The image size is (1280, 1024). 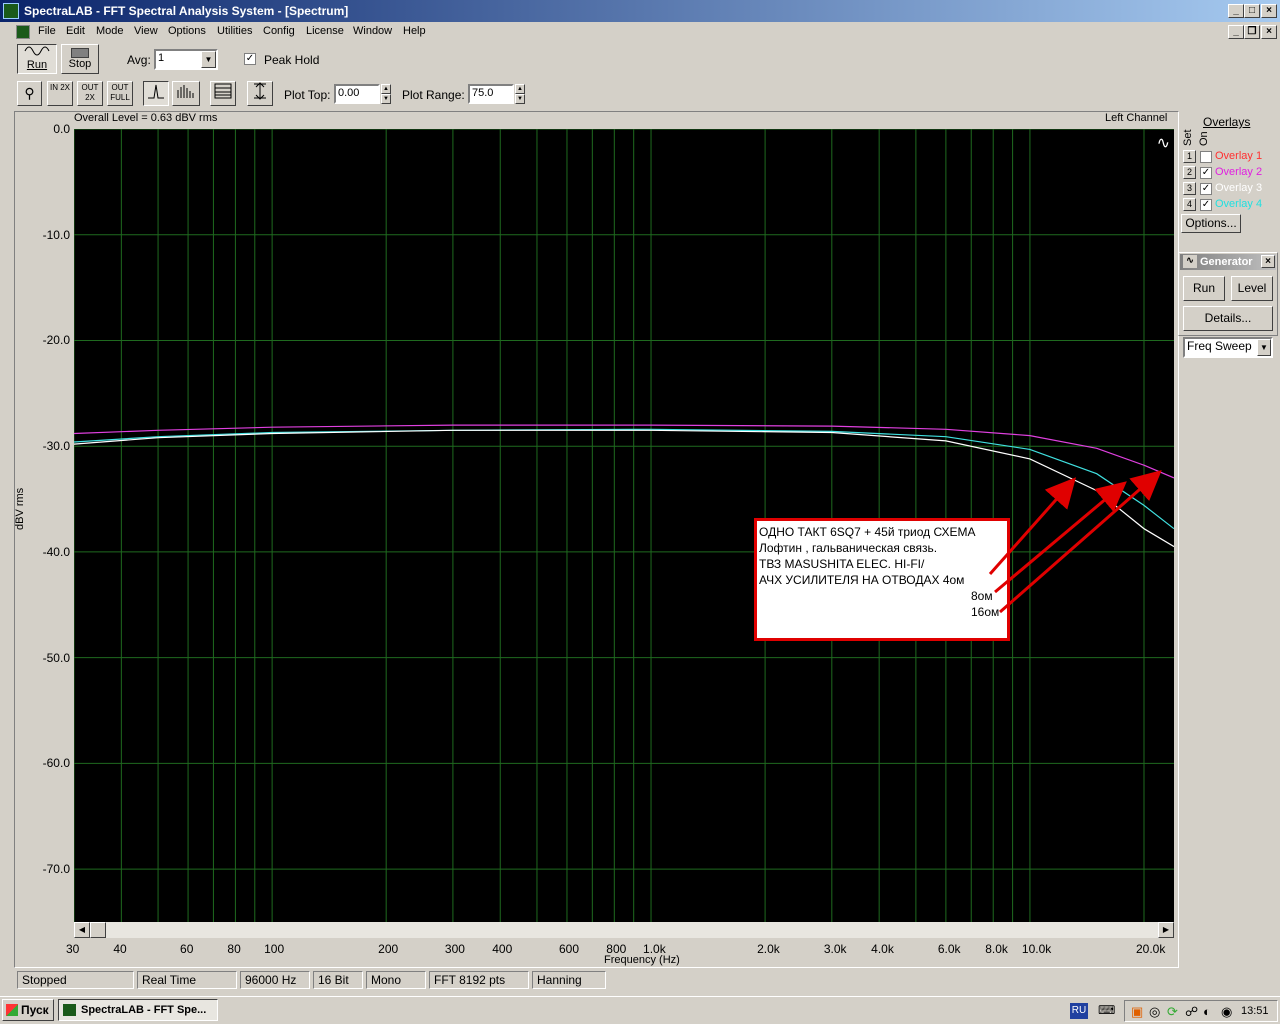 I want to click on x-tick-label: 200, so click(x=388, y=949).